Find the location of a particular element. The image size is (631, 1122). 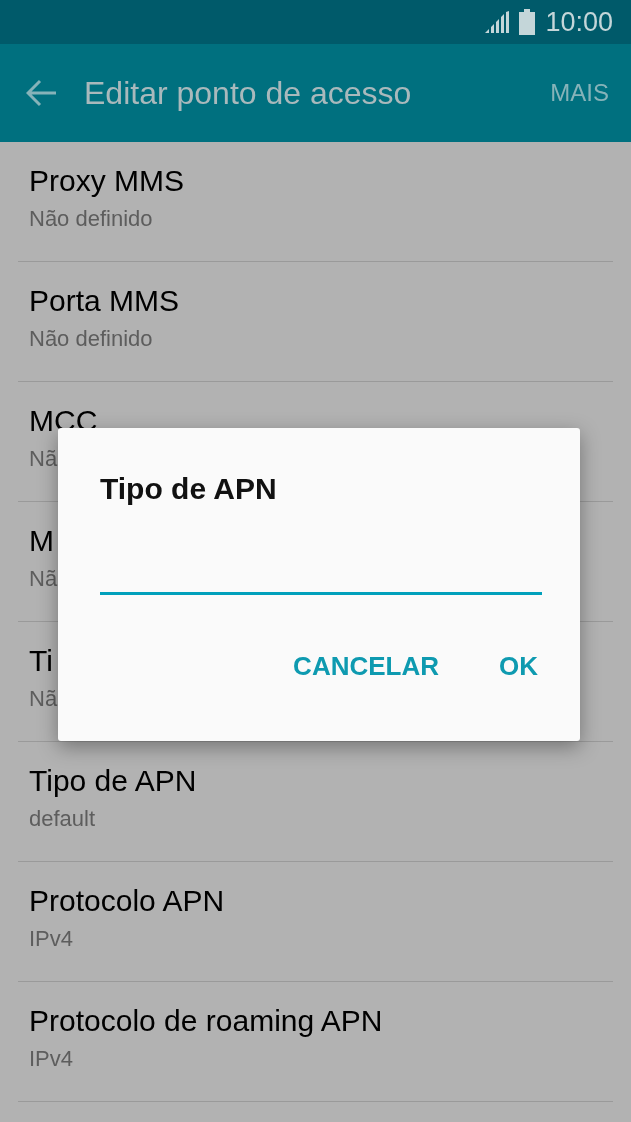

clock-time: 10:00 is located at coordinates (579, 22).